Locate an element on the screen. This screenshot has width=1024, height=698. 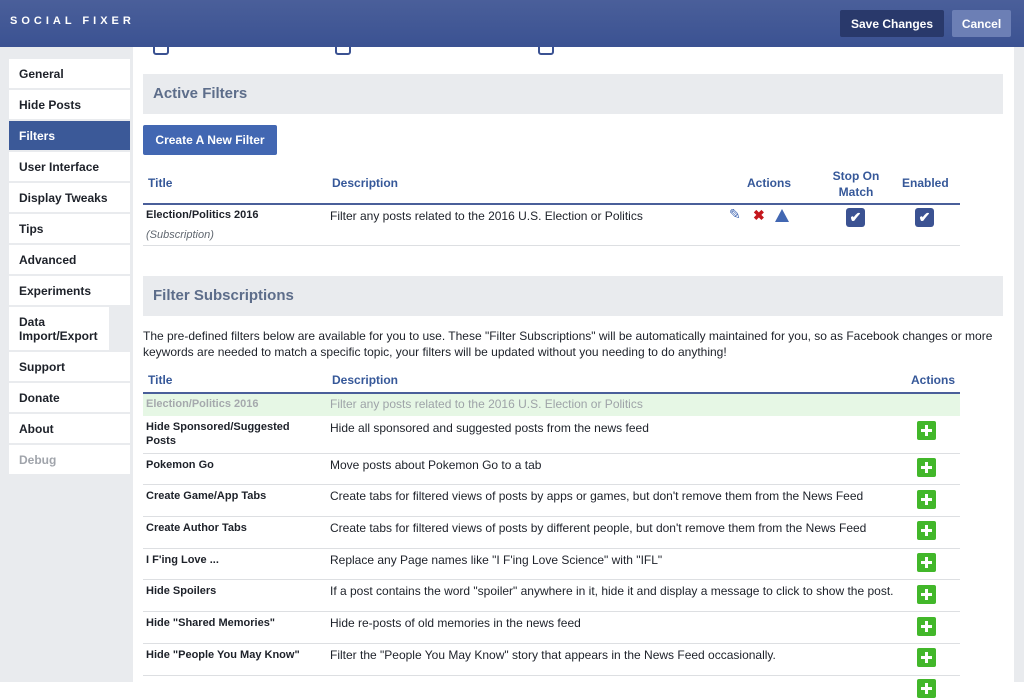
sidebar-item-general: General is located at coordinates (69, 73).